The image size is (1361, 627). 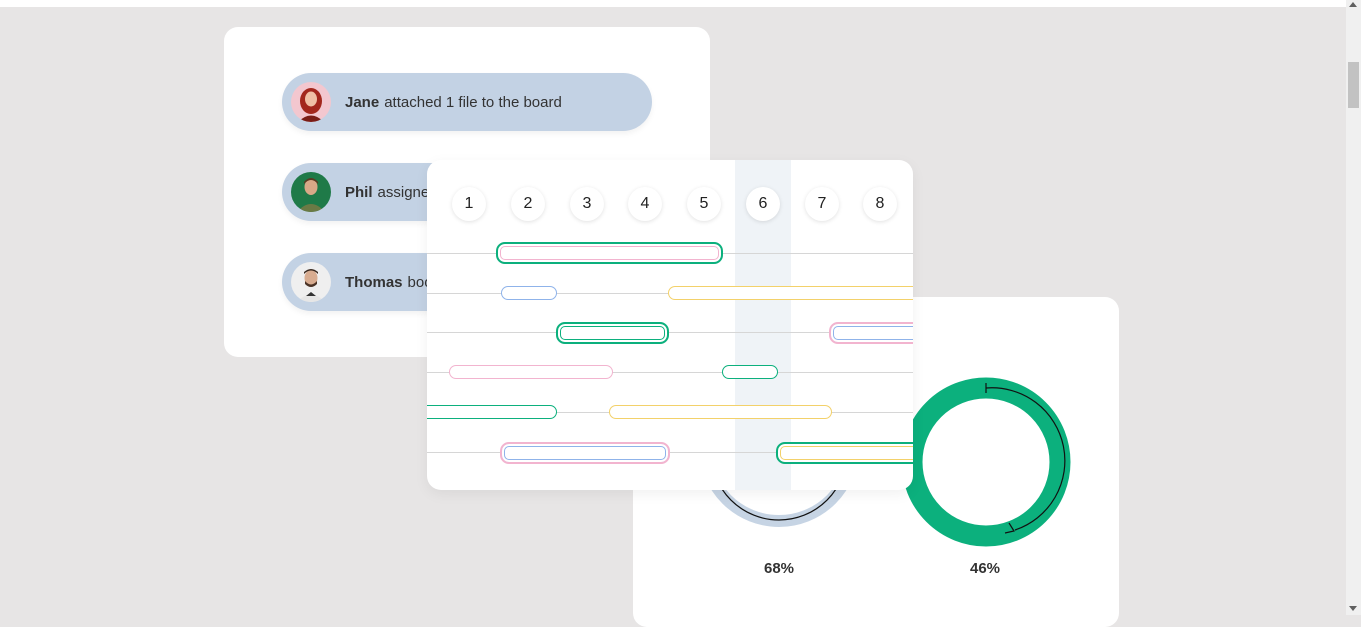 I want to click on day-6: 6, so click(x=763, y=204).